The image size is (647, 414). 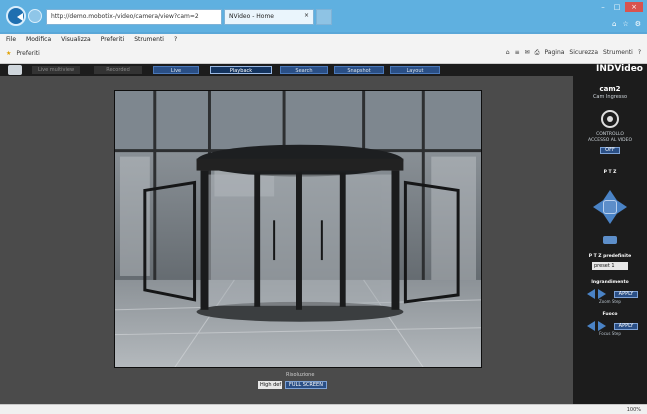 I want to click on toolbar-icons: ⌂ ☆ ⚙, so click(x=626, y=24).